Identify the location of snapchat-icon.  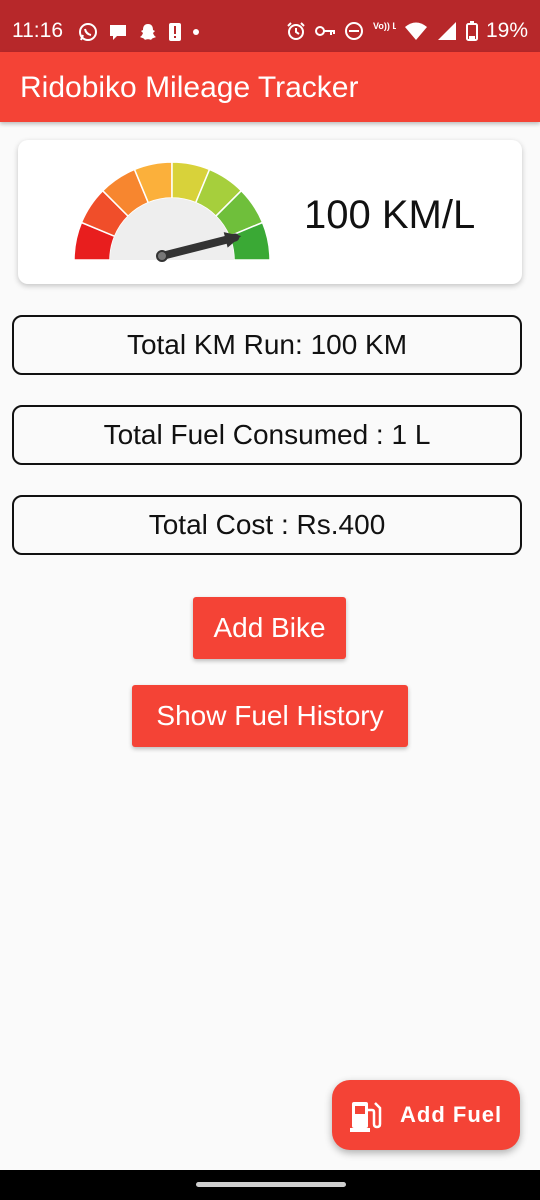
(148, 32).